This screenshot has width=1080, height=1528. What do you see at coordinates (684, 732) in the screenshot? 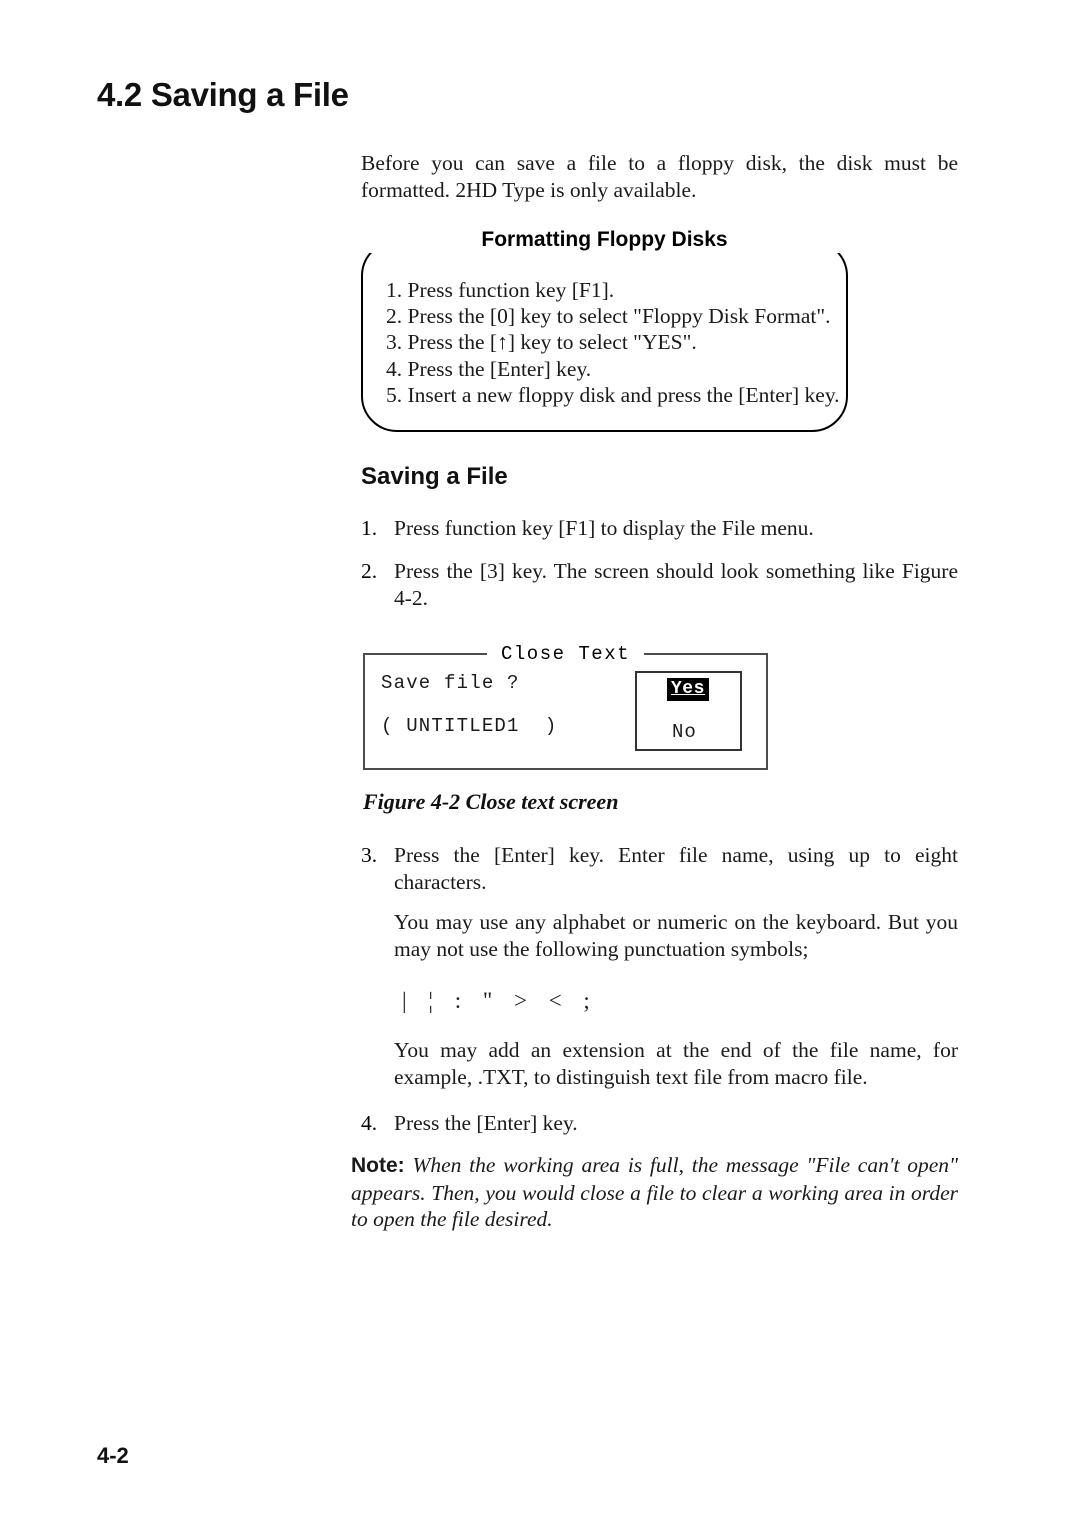
I see `no-option: No` at bounding box center [684, 732].